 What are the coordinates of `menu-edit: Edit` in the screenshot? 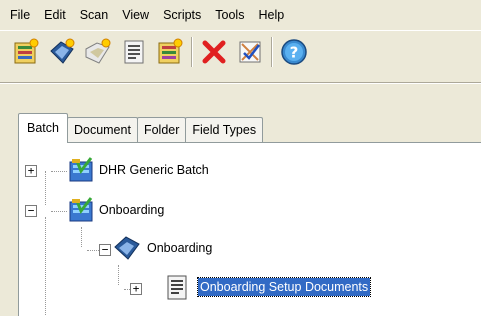 It's located at (55, 15).